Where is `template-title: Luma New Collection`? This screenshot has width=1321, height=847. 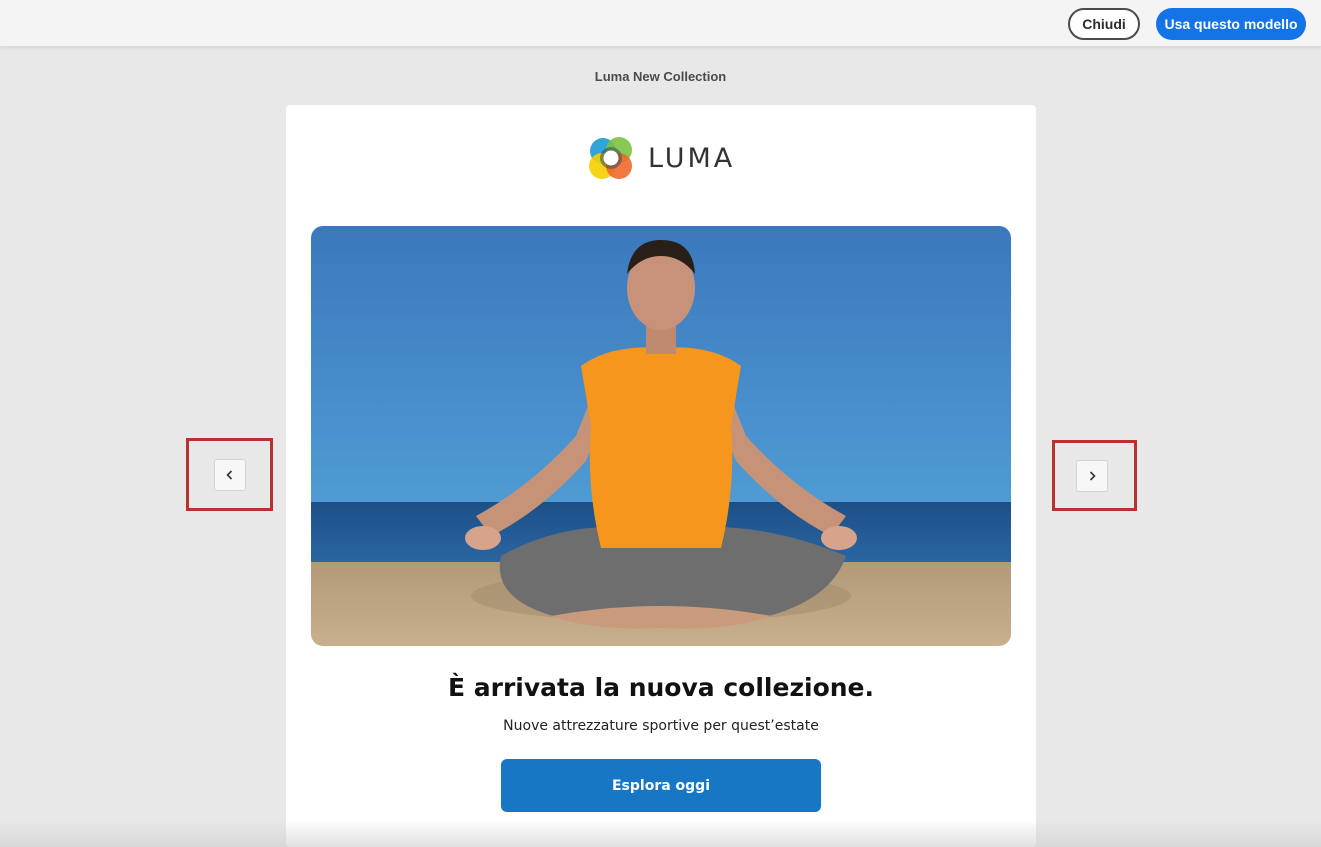 template-title: Luma New Collection is located at coordinates (660, 76).